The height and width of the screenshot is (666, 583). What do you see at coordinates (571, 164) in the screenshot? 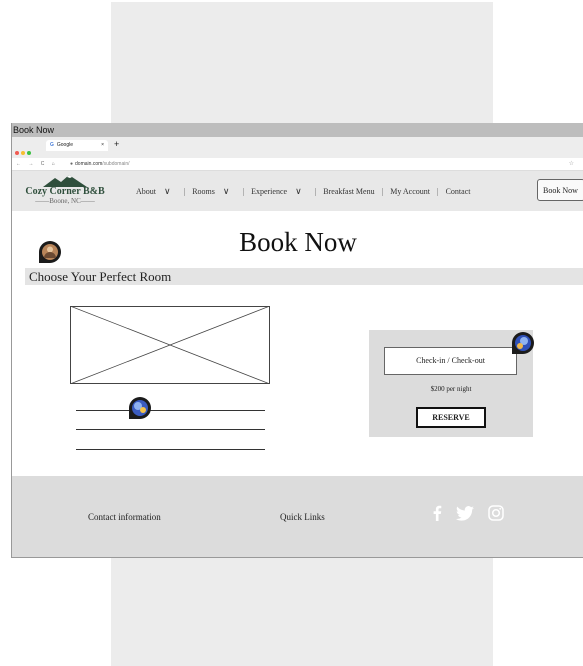
I see `bookmark-star-icon: ☆` at bounding box center [571, 164].